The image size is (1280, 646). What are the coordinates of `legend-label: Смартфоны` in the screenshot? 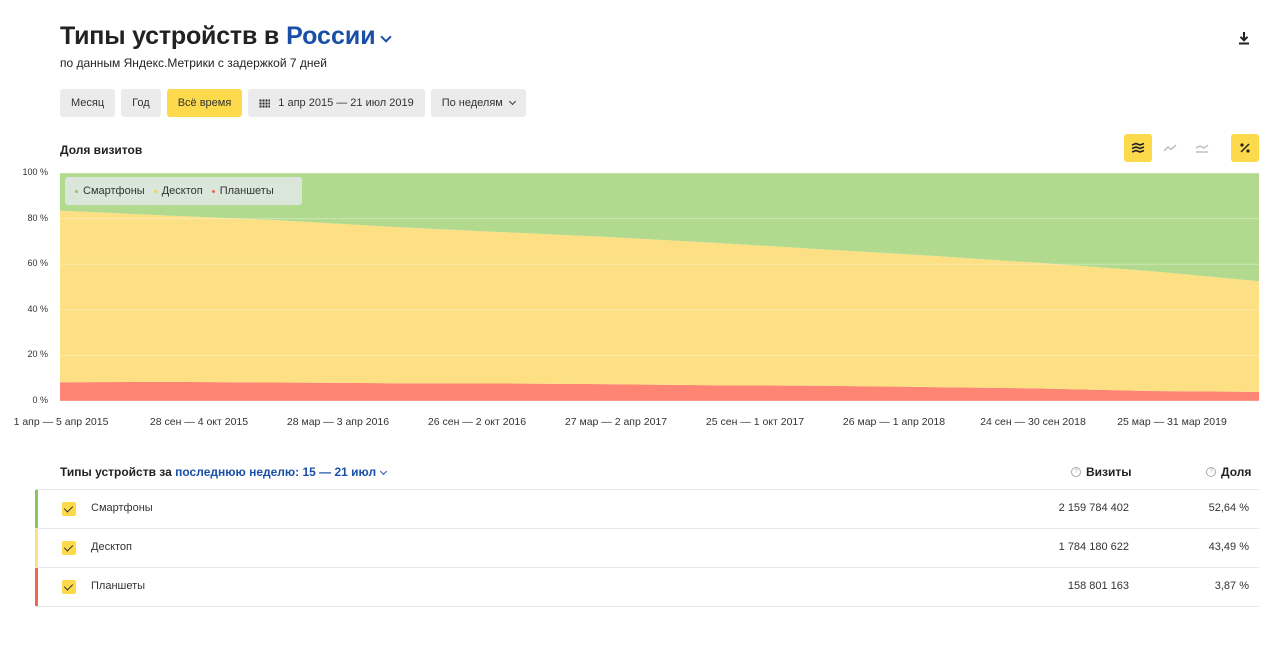 It's located at (114, 191).